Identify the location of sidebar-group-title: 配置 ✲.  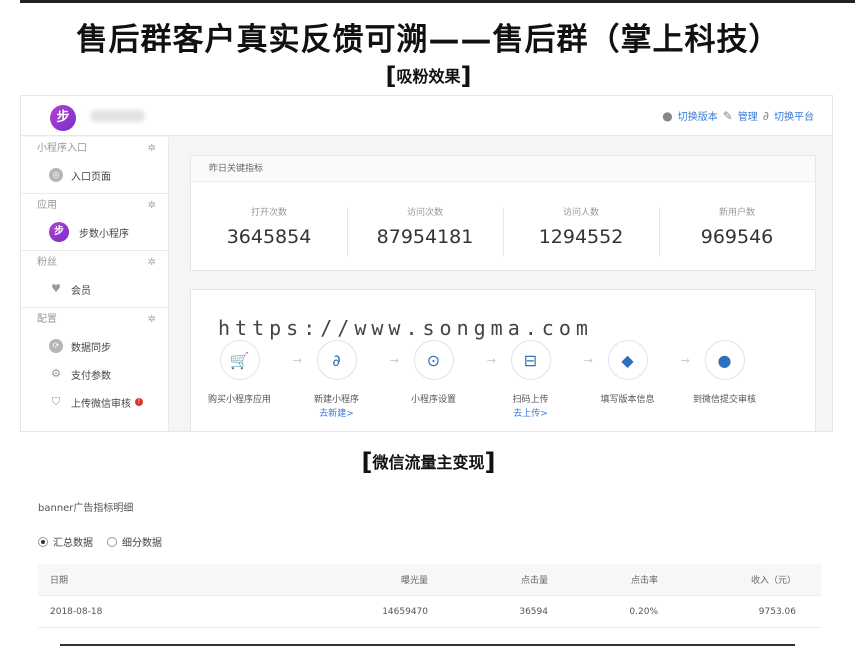
(94, 320).